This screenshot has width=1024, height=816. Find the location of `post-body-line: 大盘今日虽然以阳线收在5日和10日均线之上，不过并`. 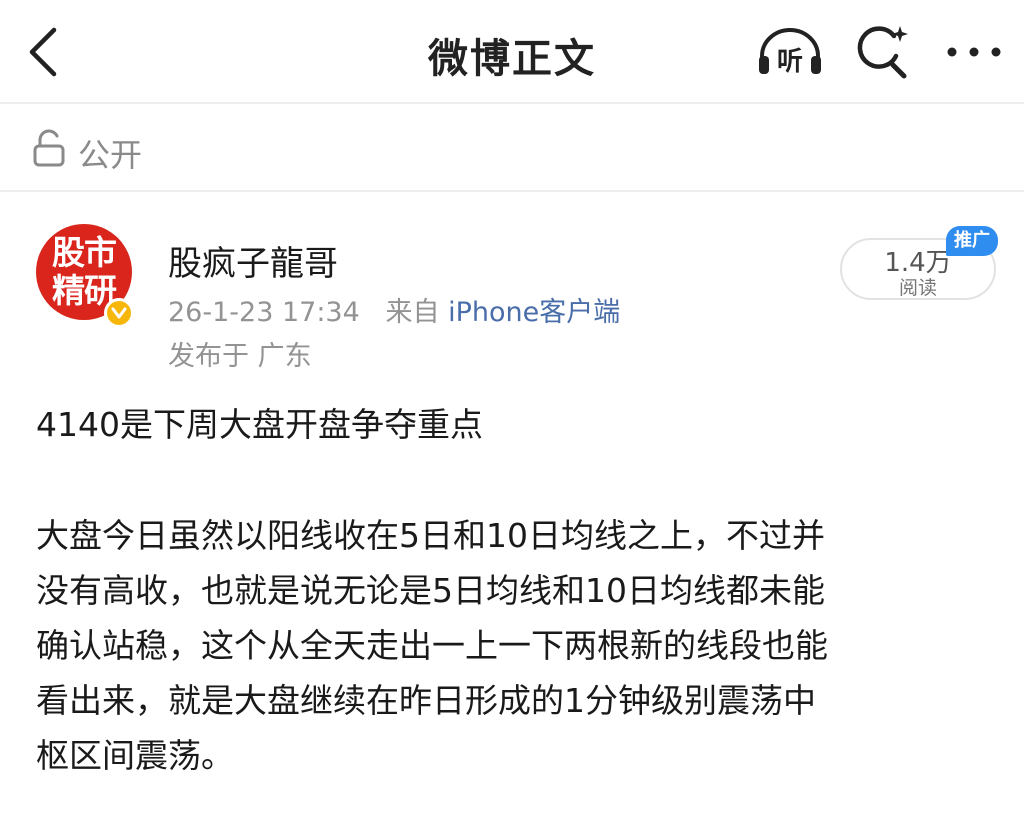

post-body-line: 大盘今日虽然以阳线收在5日和10日均线之上，不过并 is located at coordinates (430, 535).